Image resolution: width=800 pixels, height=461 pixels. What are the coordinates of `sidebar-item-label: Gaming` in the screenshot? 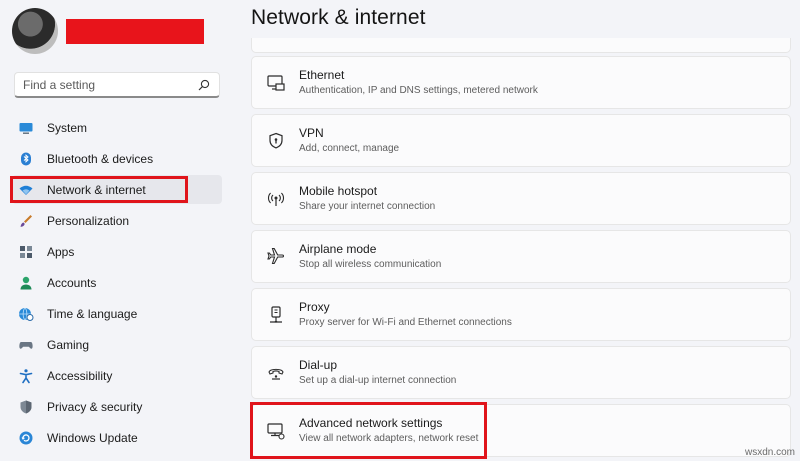 It's located at (68, 344).